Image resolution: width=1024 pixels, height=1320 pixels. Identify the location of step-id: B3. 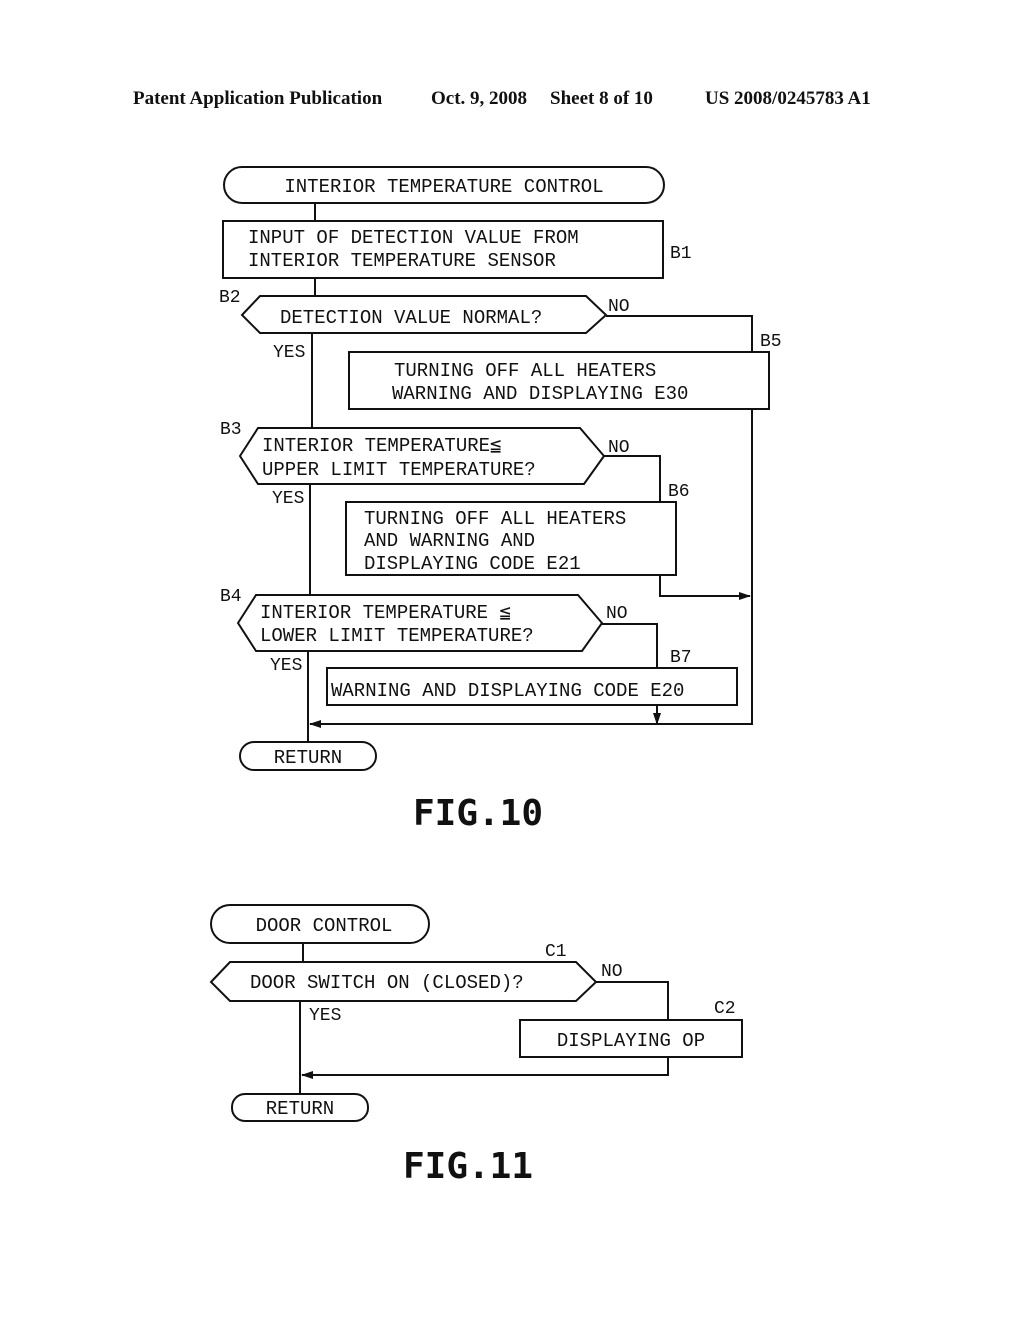
(231, 430).